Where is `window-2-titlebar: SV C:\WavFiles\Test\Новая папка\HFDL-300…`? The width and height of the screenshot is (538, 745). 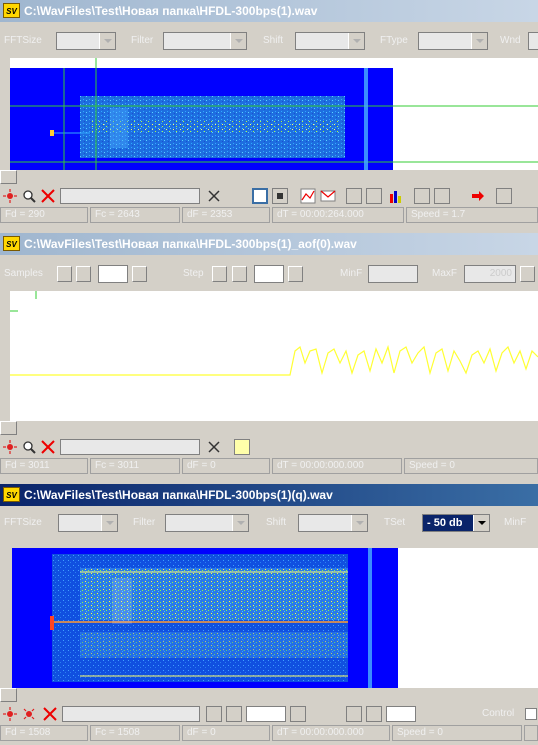 window-2-titlebar: SV C:\WavFiles\Test\Новая папка\HFDL-300… is located at coordinates (269, 244).